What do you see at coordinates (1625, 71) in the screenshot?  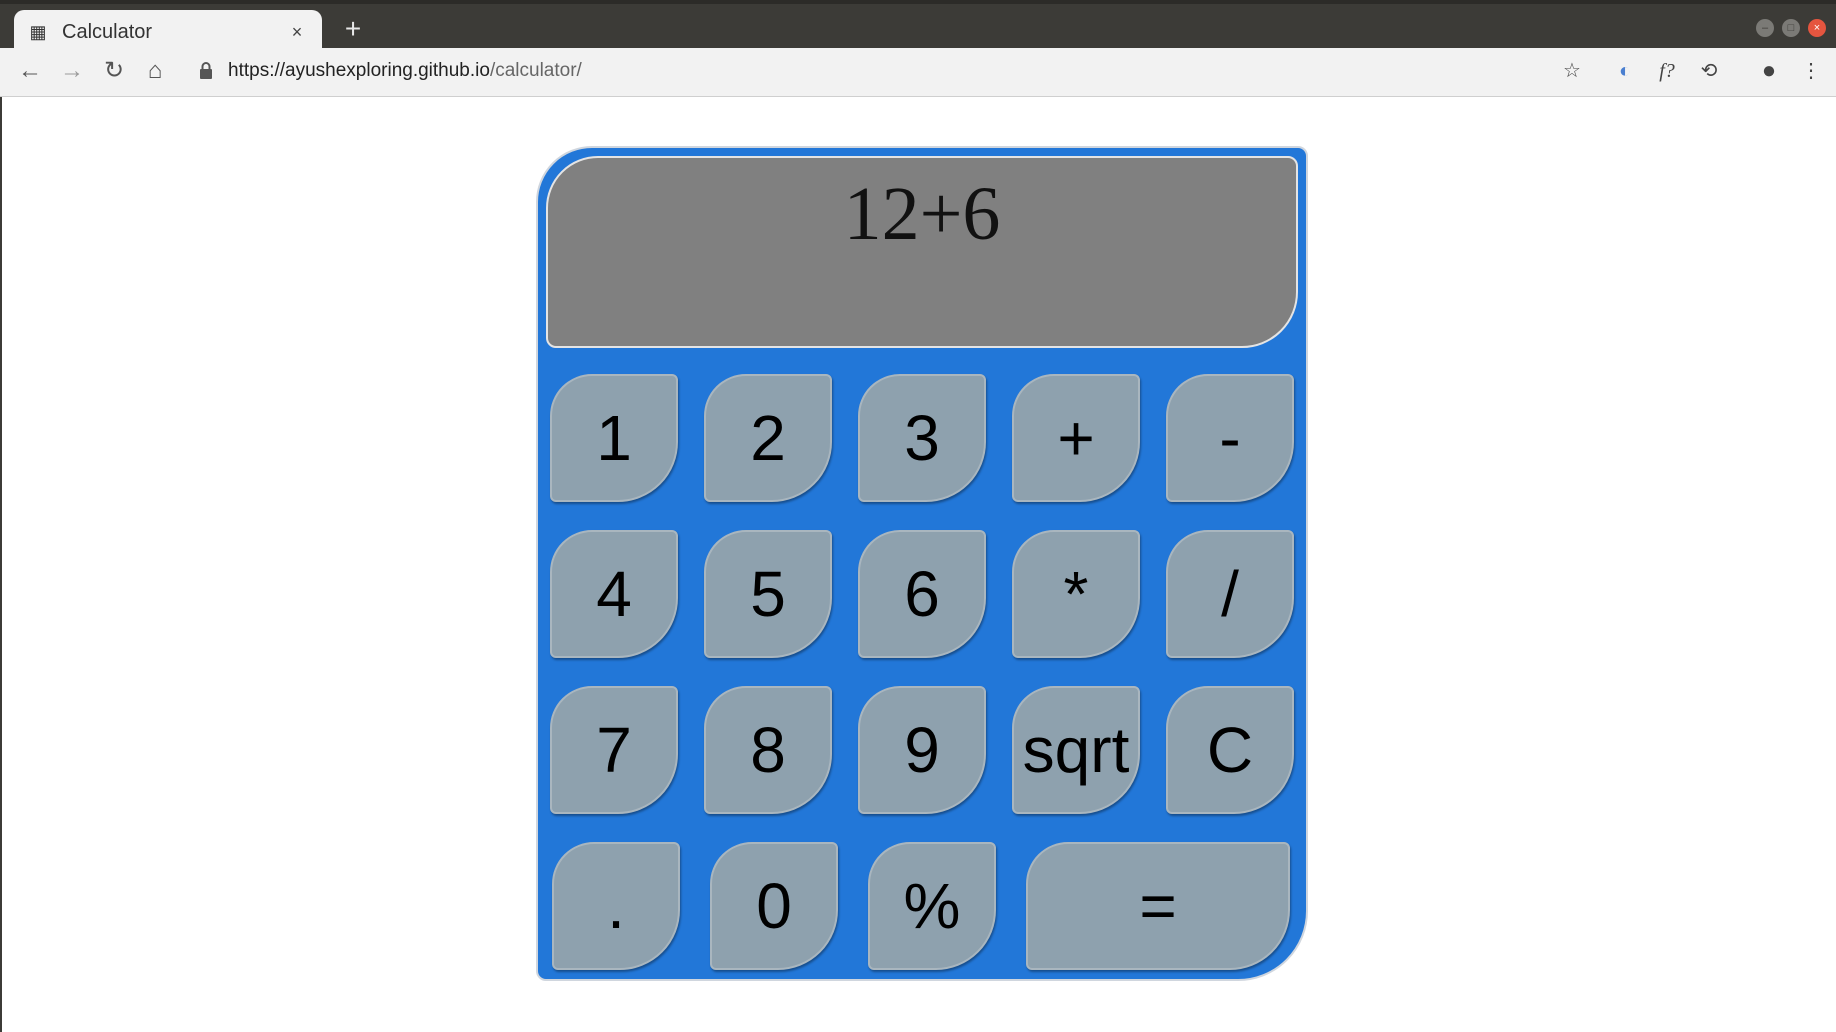 I see `extension-icon: ◐` at bounding box center [1625, 71].